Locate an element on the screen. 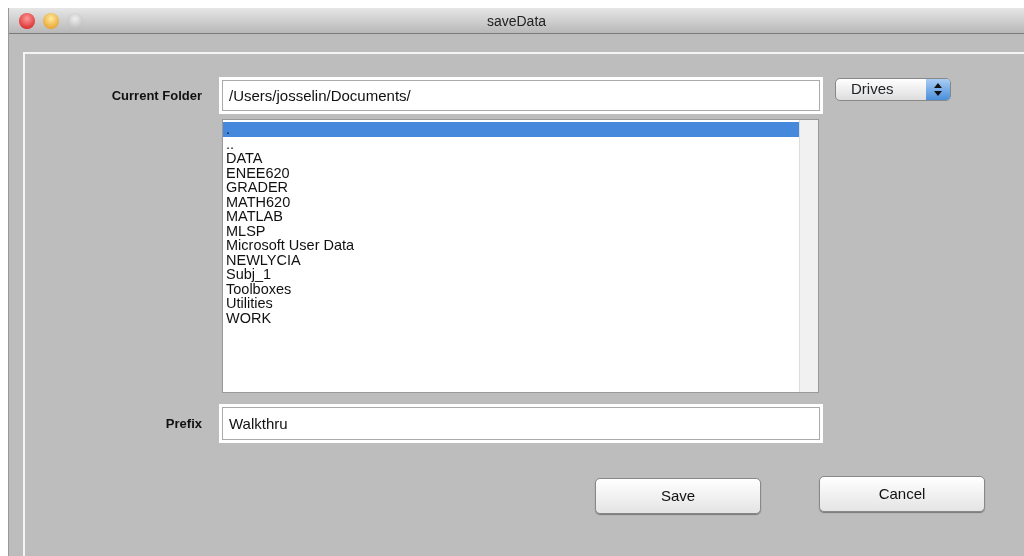  folder-item: DATA is located at coordinates (511, 158).